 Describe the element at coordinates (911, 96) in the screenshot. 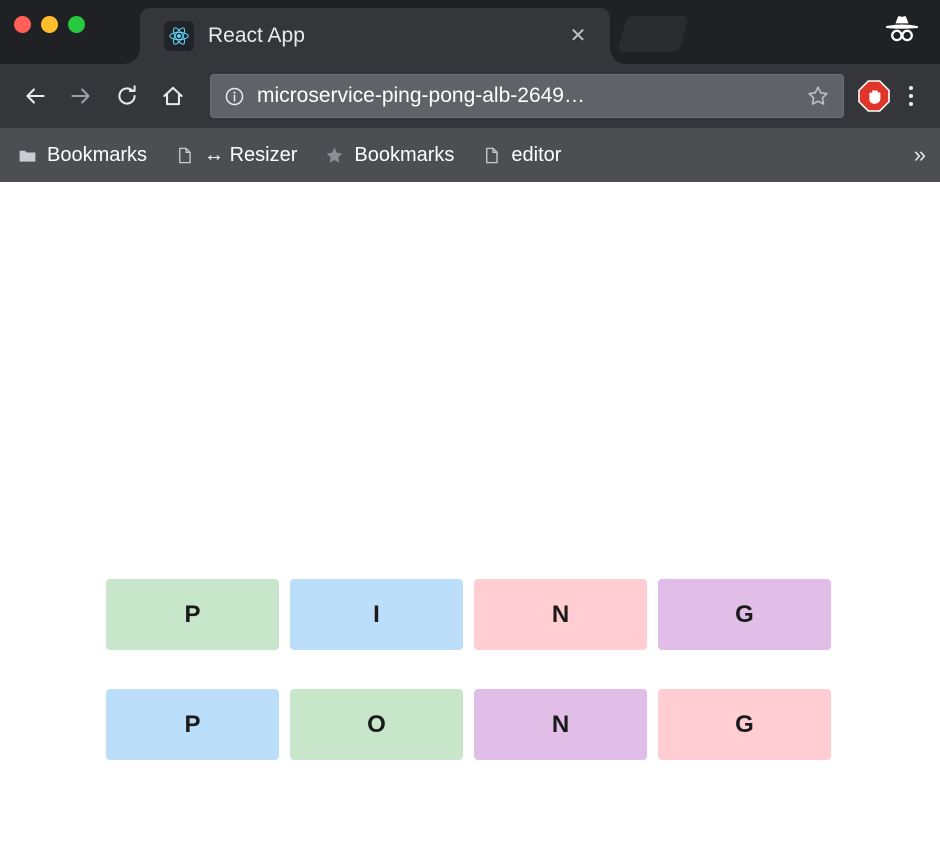

I see `three-dot-menu-icon` at that location.